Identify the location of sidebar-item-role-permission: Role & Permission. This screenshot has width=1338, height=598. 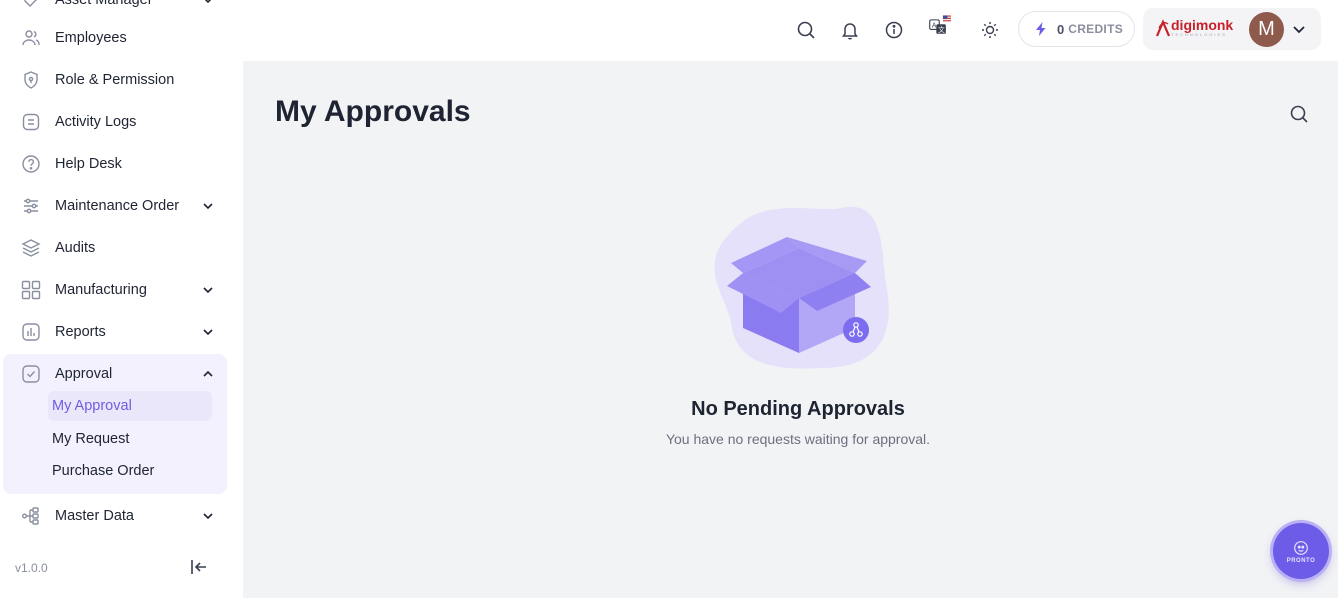
(121, 80).